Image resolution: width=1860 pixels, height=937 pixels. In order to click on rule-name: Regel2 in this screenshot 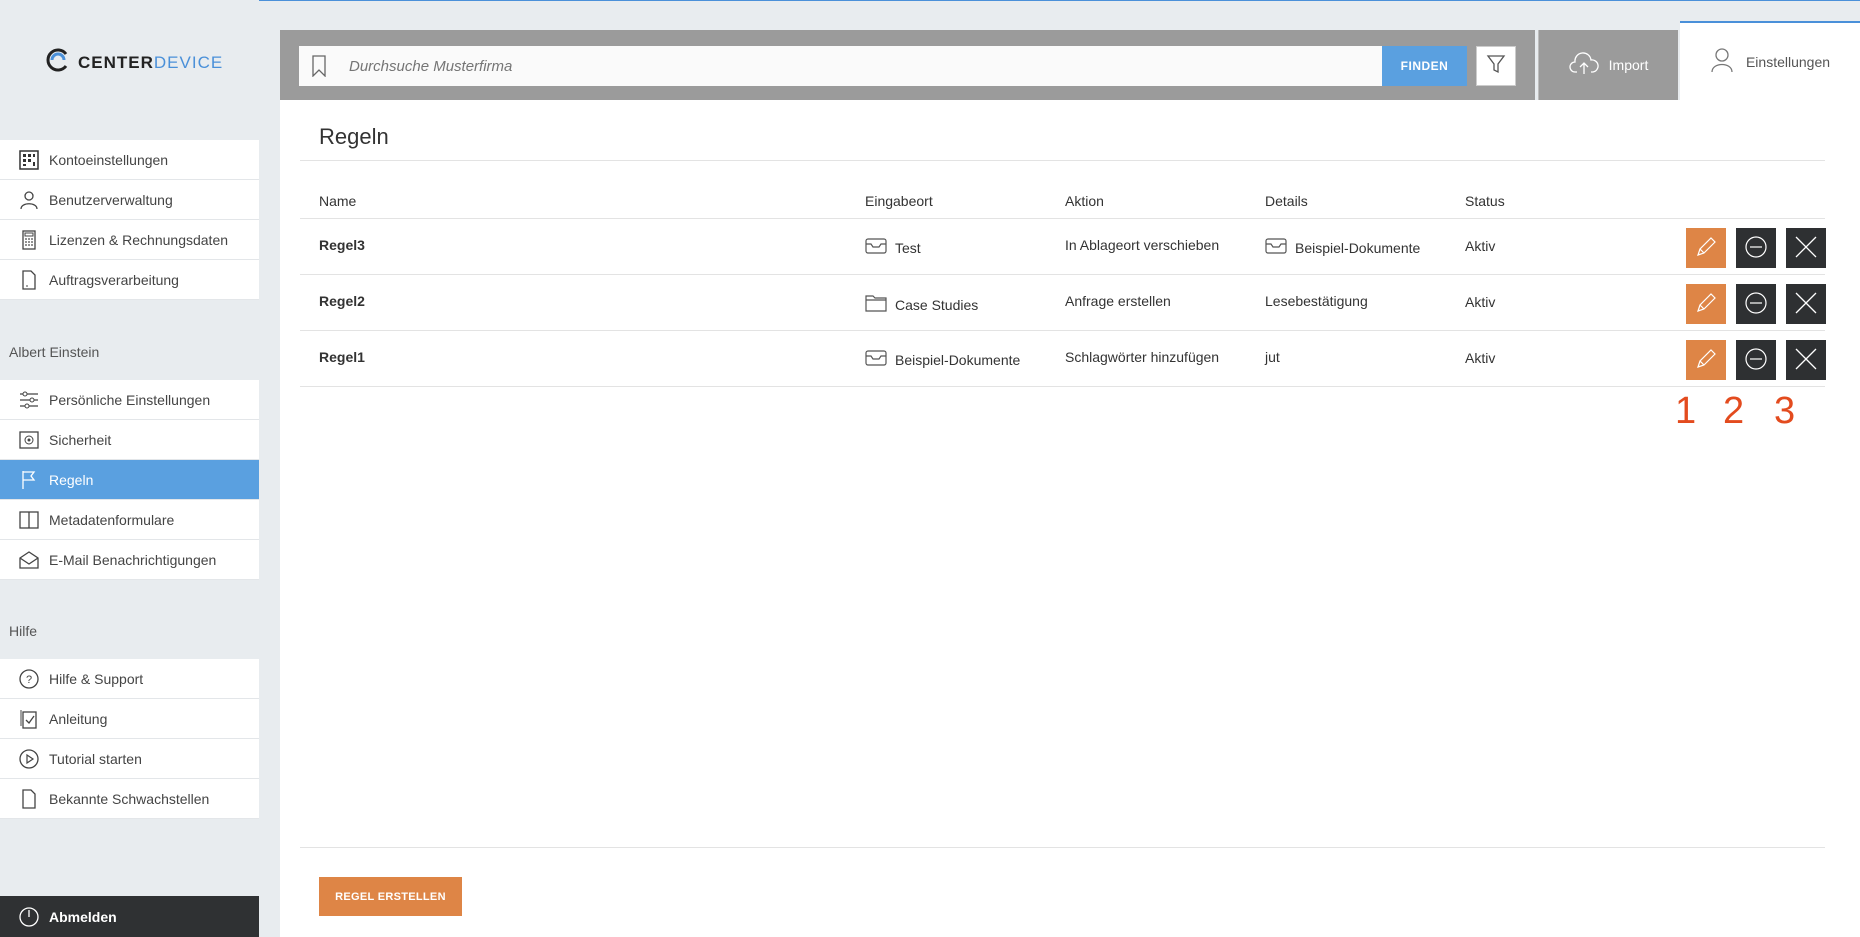, I will do `click(342, 301)`.